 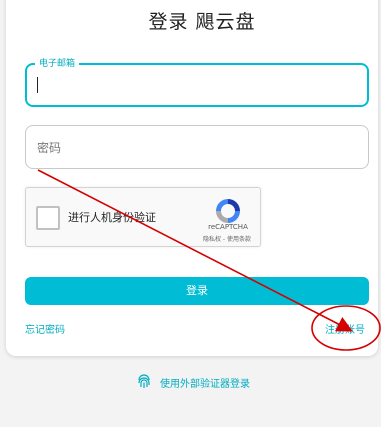 I want to click on password-placeholder: 密码, so click(x=49, y=148).